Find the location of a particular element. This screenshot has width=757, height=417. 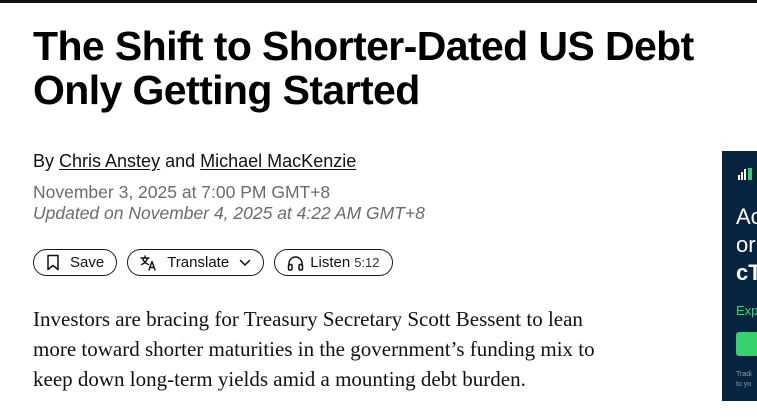

headline-line-2: Only Getting Started is located at coordinates (226, 90).